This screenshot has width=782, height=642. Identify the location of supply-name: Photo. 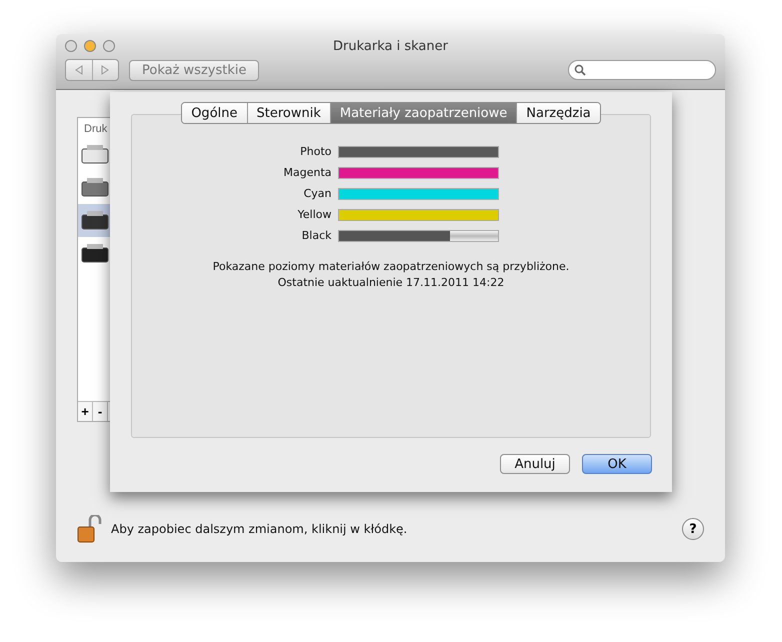
(315, 151).